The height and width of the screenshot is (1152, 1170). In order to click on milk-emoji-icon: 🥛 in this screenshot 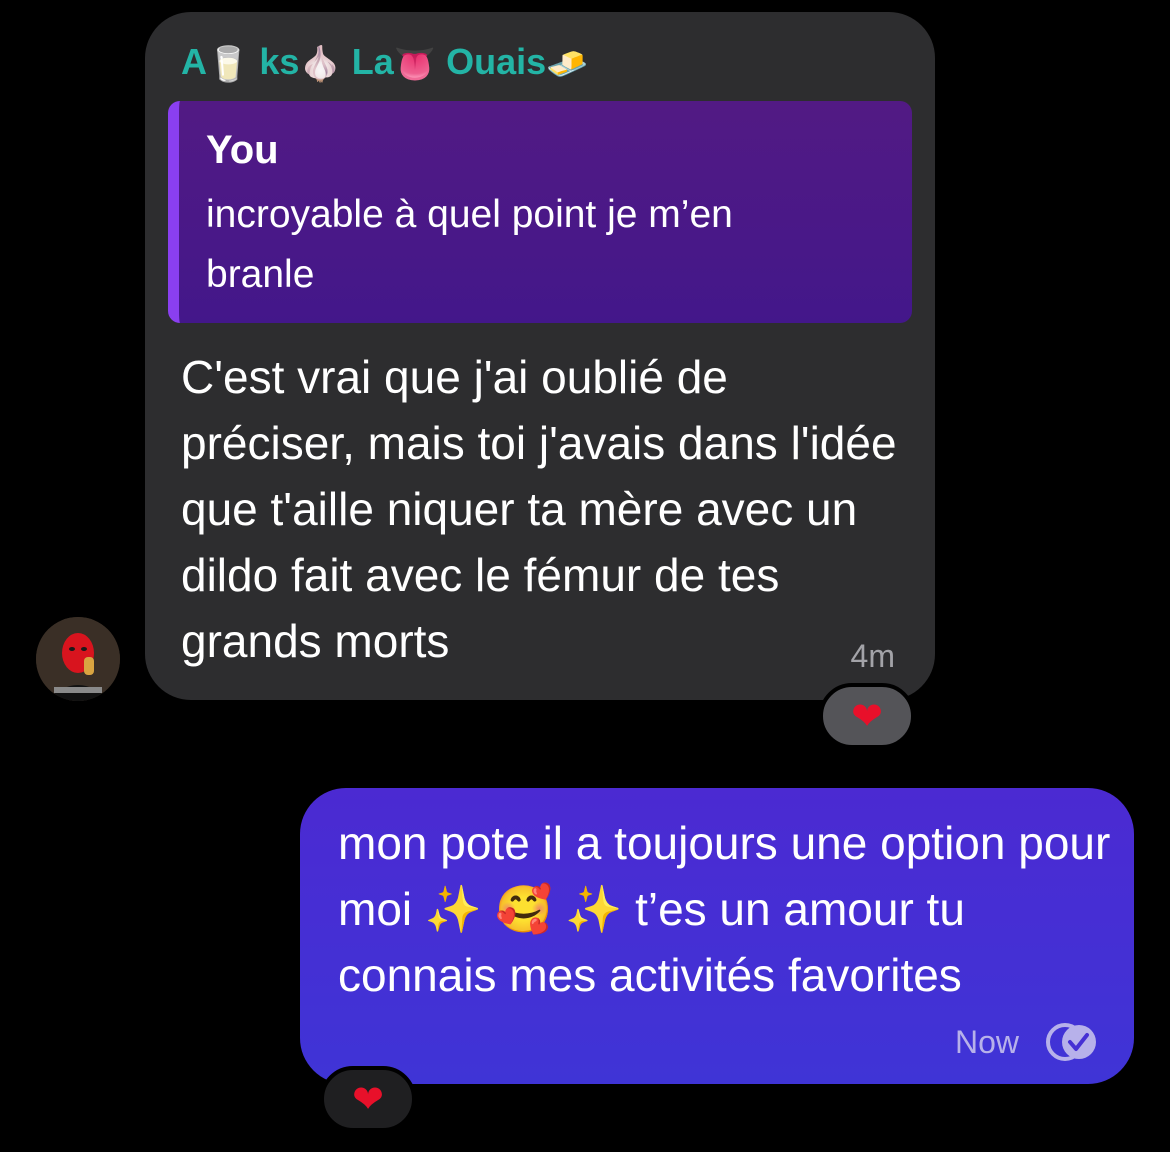, I will do `click(228, 64)`.